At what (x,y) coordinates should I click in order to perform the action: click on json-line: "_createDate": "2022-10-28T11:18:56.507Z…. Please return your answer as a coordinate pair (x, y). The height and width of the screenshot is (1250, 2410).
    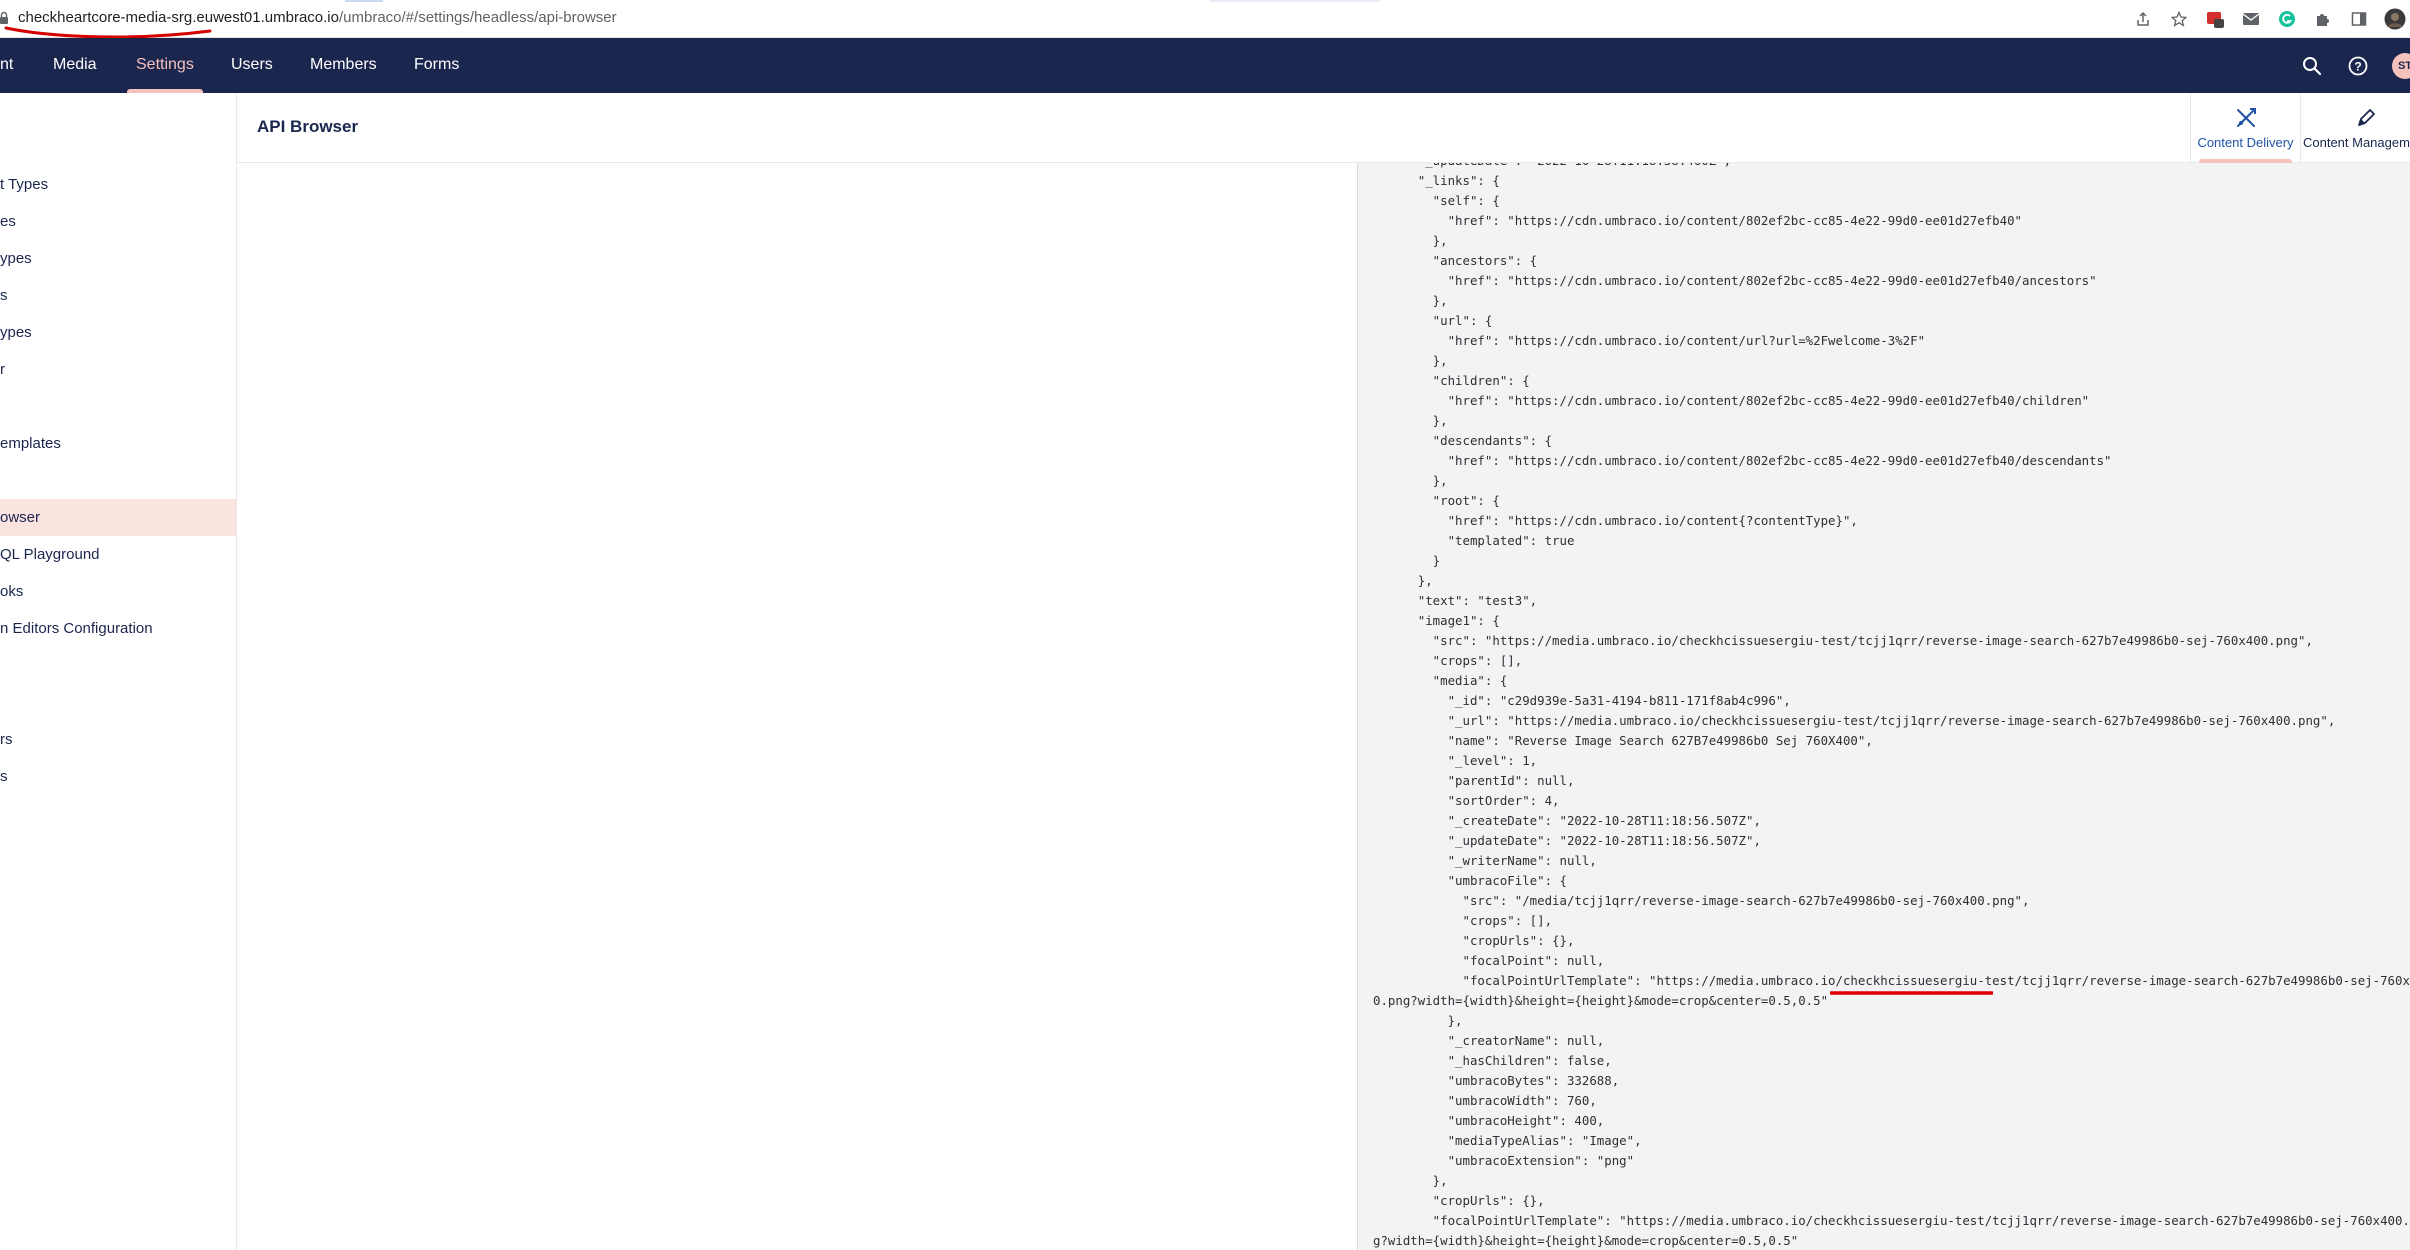
    Looking at the image, I should click on (1567, 820).